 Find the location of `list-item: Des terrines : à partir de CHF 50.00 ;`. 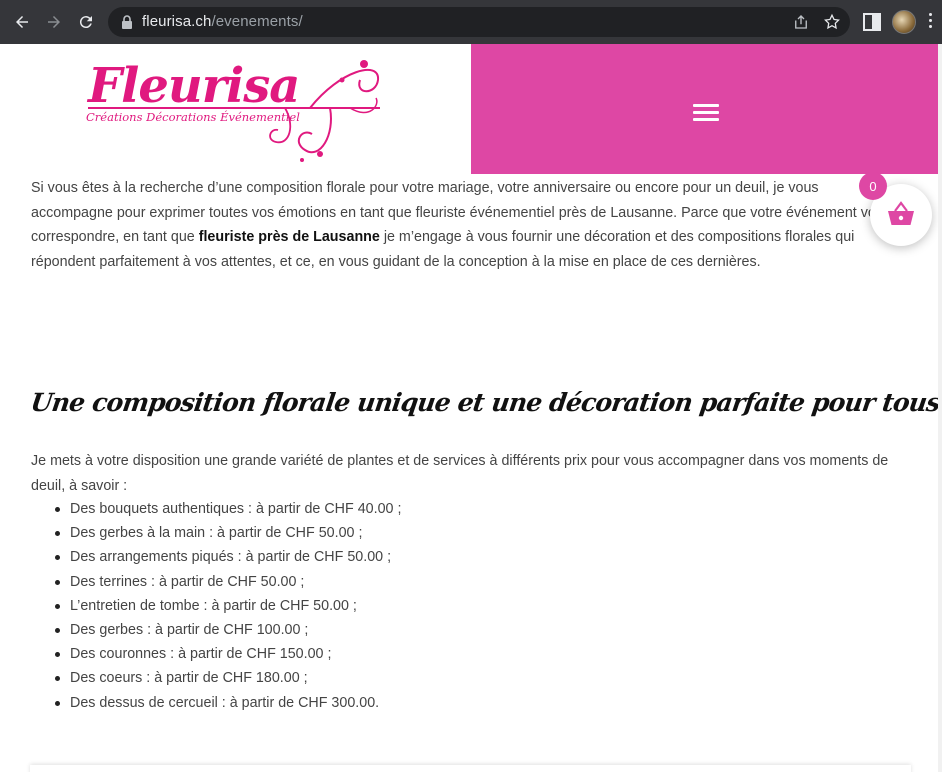

list-item: Des terrines : à partir de CHF 50.00 ; is located at coordinates (227, 582).